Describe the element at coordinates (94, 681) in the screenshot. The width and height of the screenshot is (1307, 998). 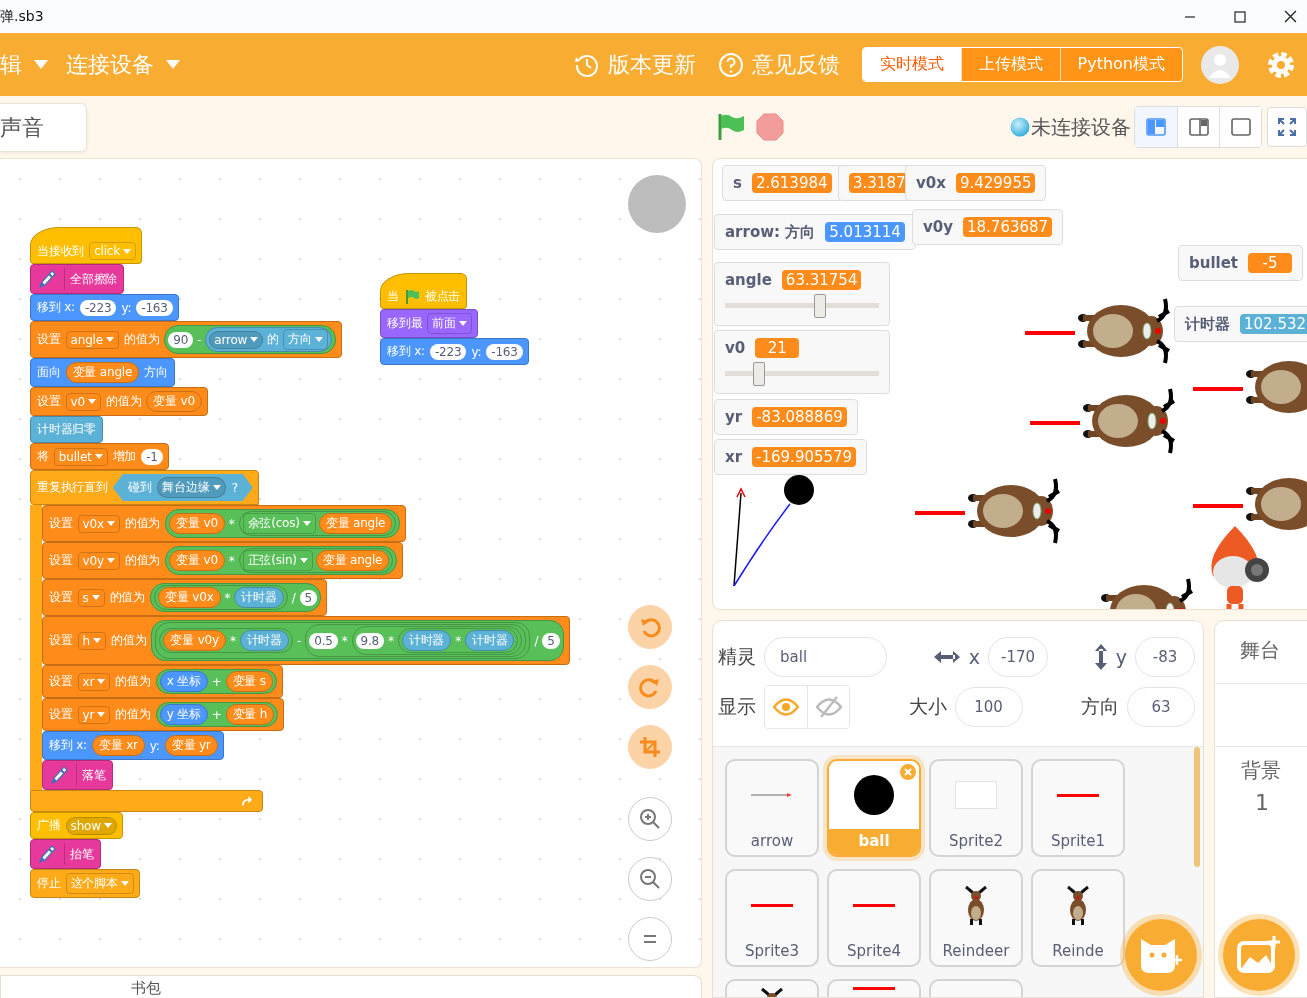
I see `dropdown-input: xr` at that location.